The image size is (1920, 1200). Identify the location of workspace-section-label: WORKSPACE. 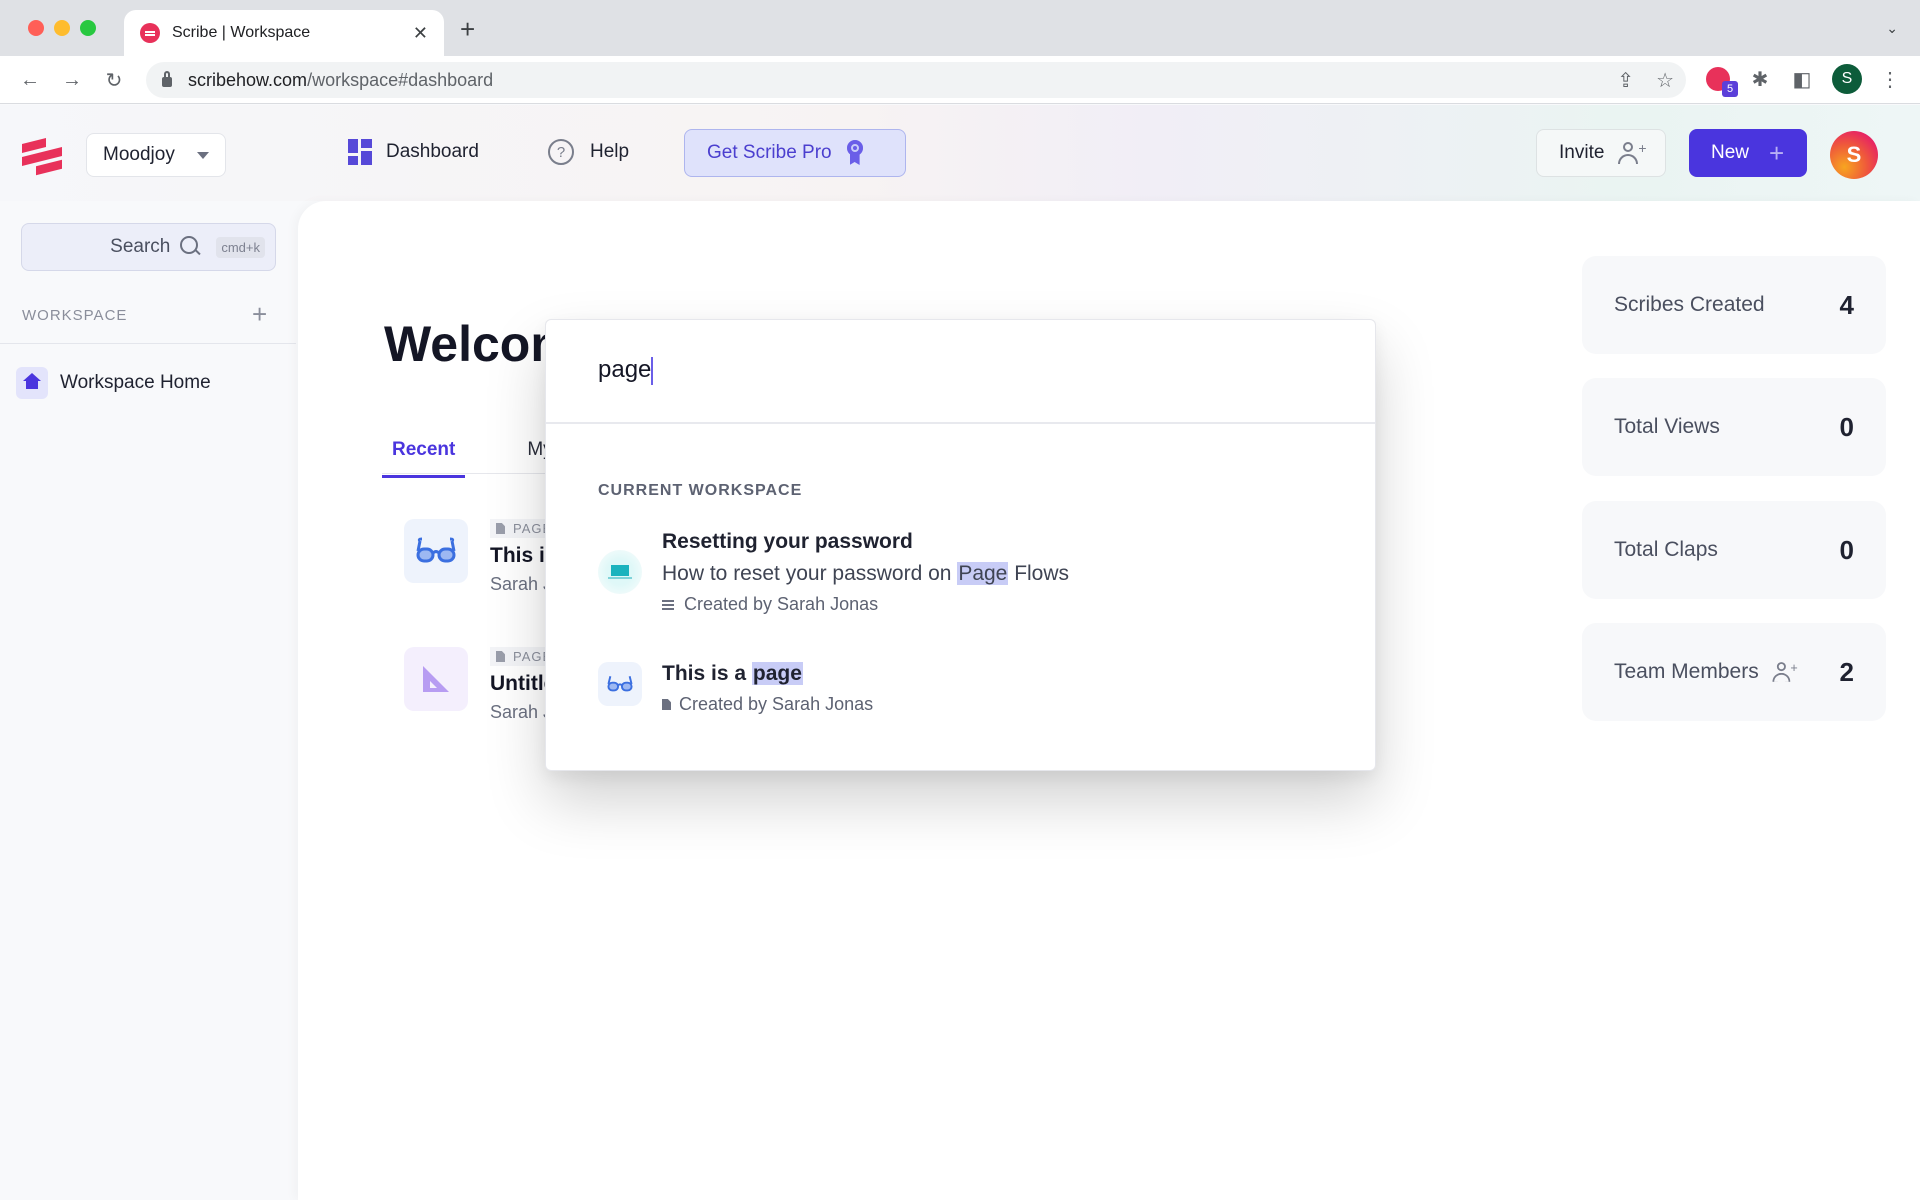
(75, 315).